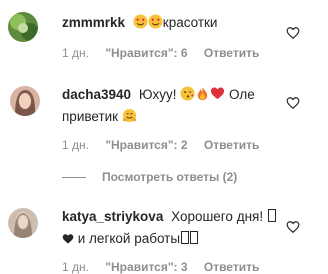  I want to click on replies-divider-line, so click(74, 178).